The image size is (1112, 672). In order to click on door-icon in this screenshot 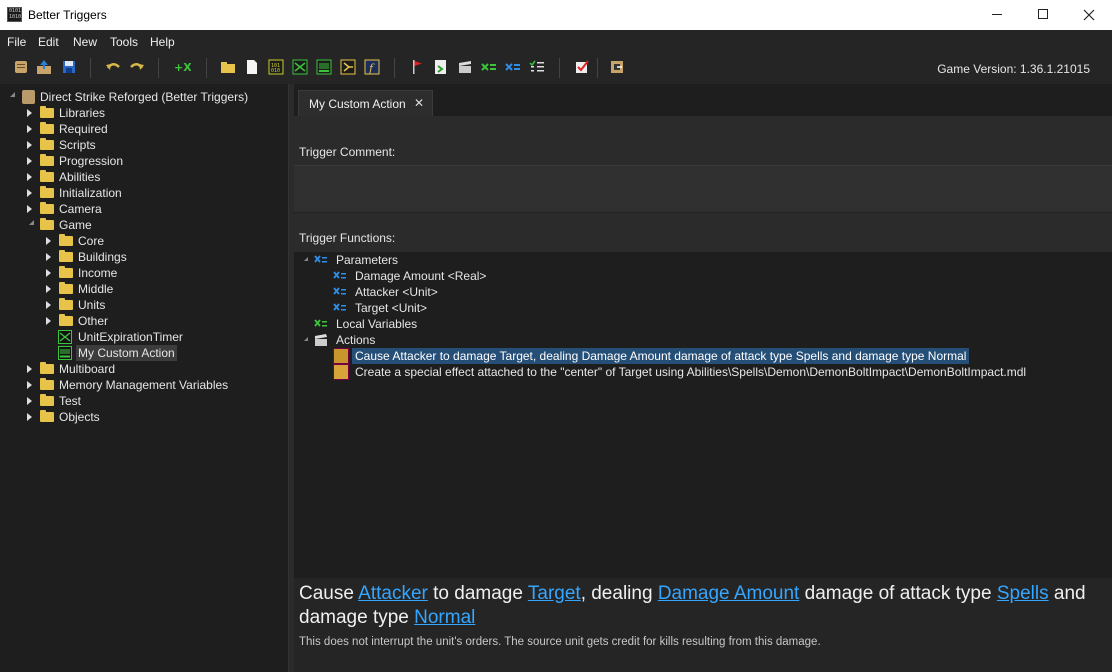, I will do `click(617, 67)`.